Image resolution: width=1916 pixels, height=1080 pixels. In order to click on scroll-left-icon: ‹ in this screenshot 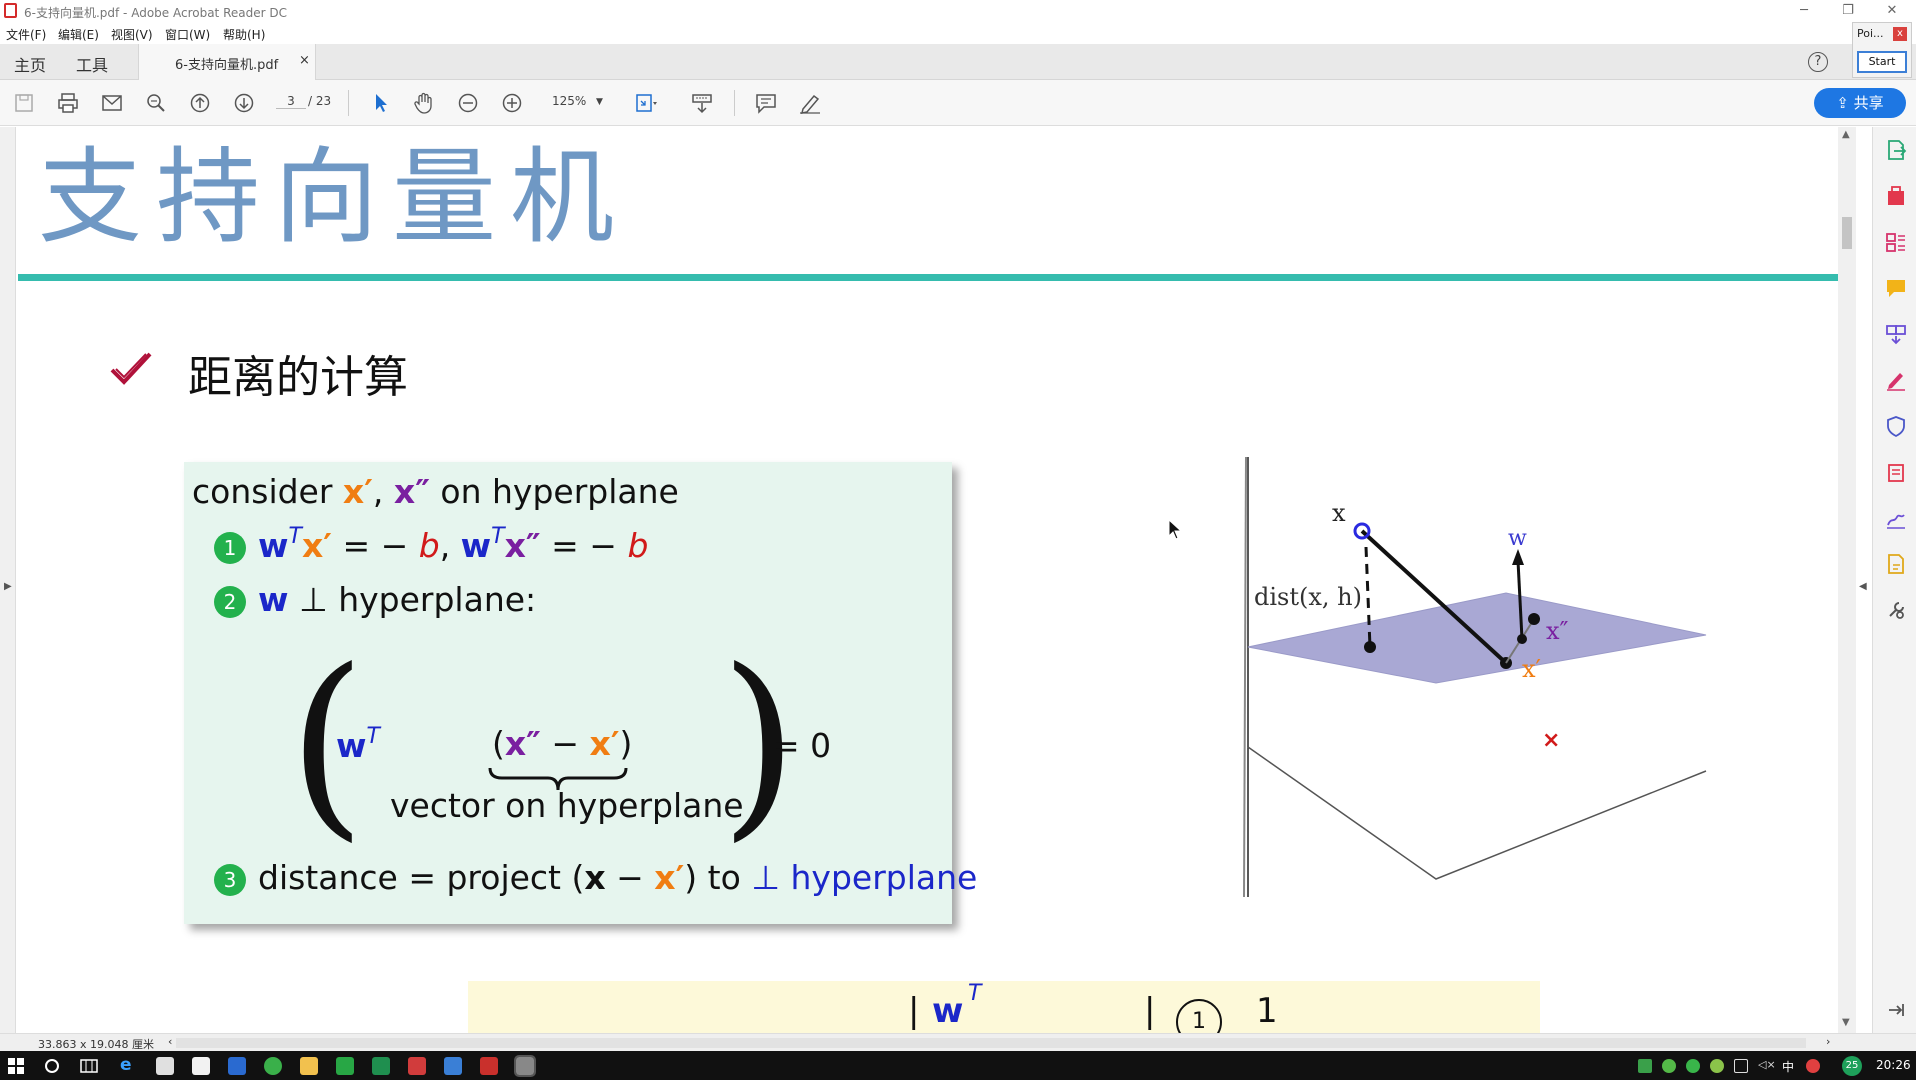, I will do `click(170, 1041)`.